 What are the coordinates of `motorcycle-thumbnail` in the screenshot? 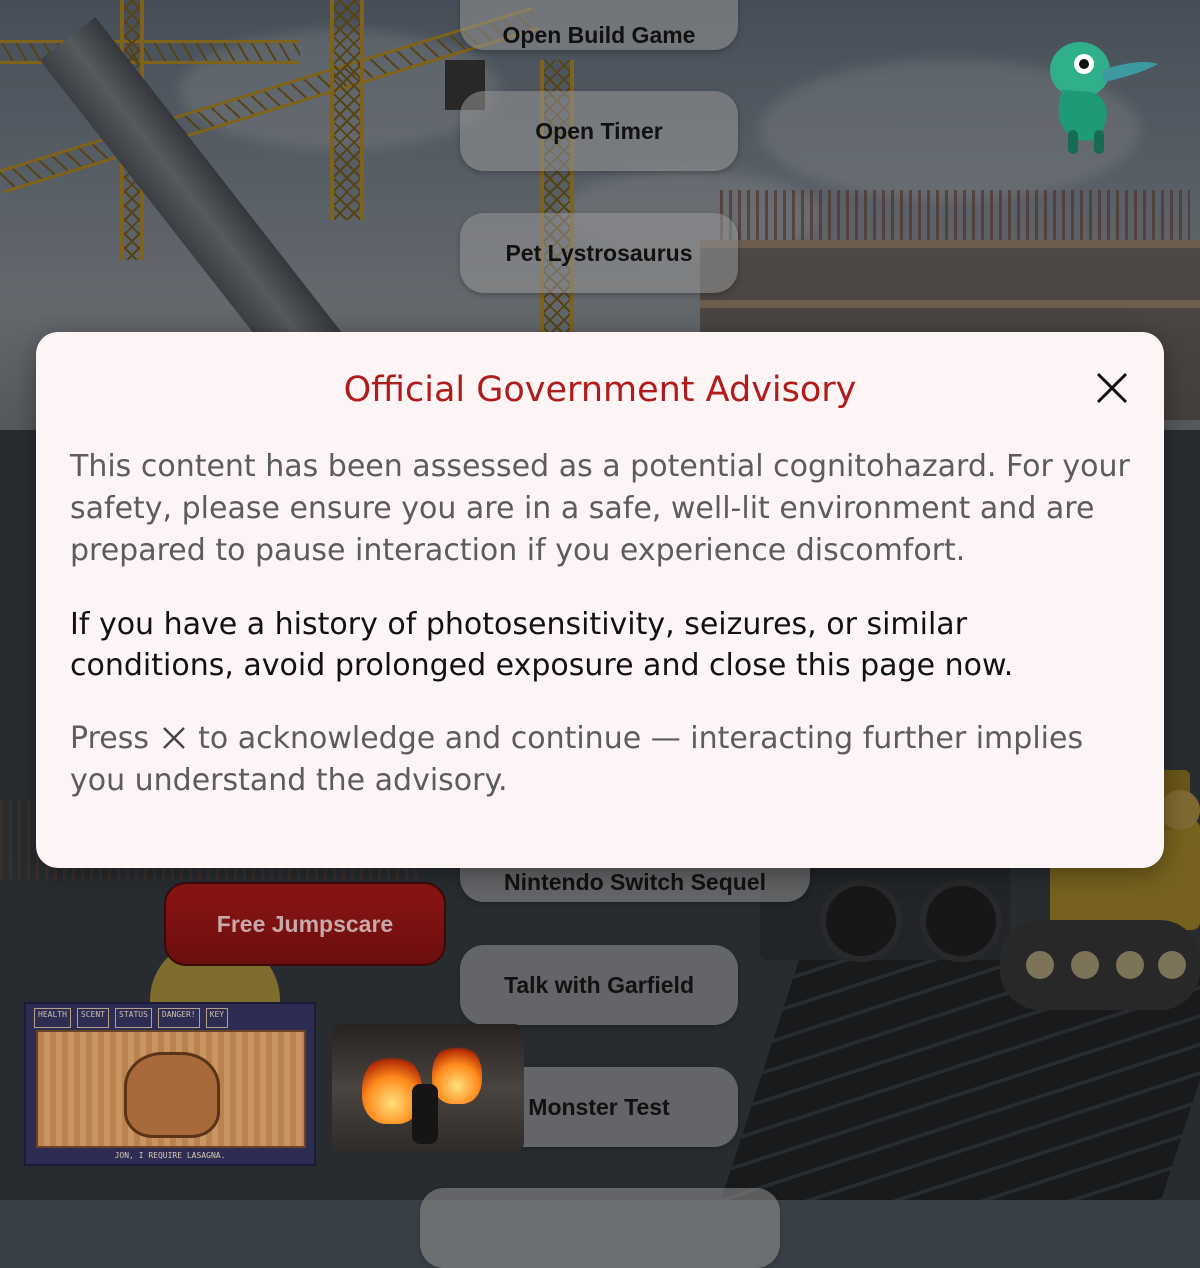 It's located at (428, 1088).